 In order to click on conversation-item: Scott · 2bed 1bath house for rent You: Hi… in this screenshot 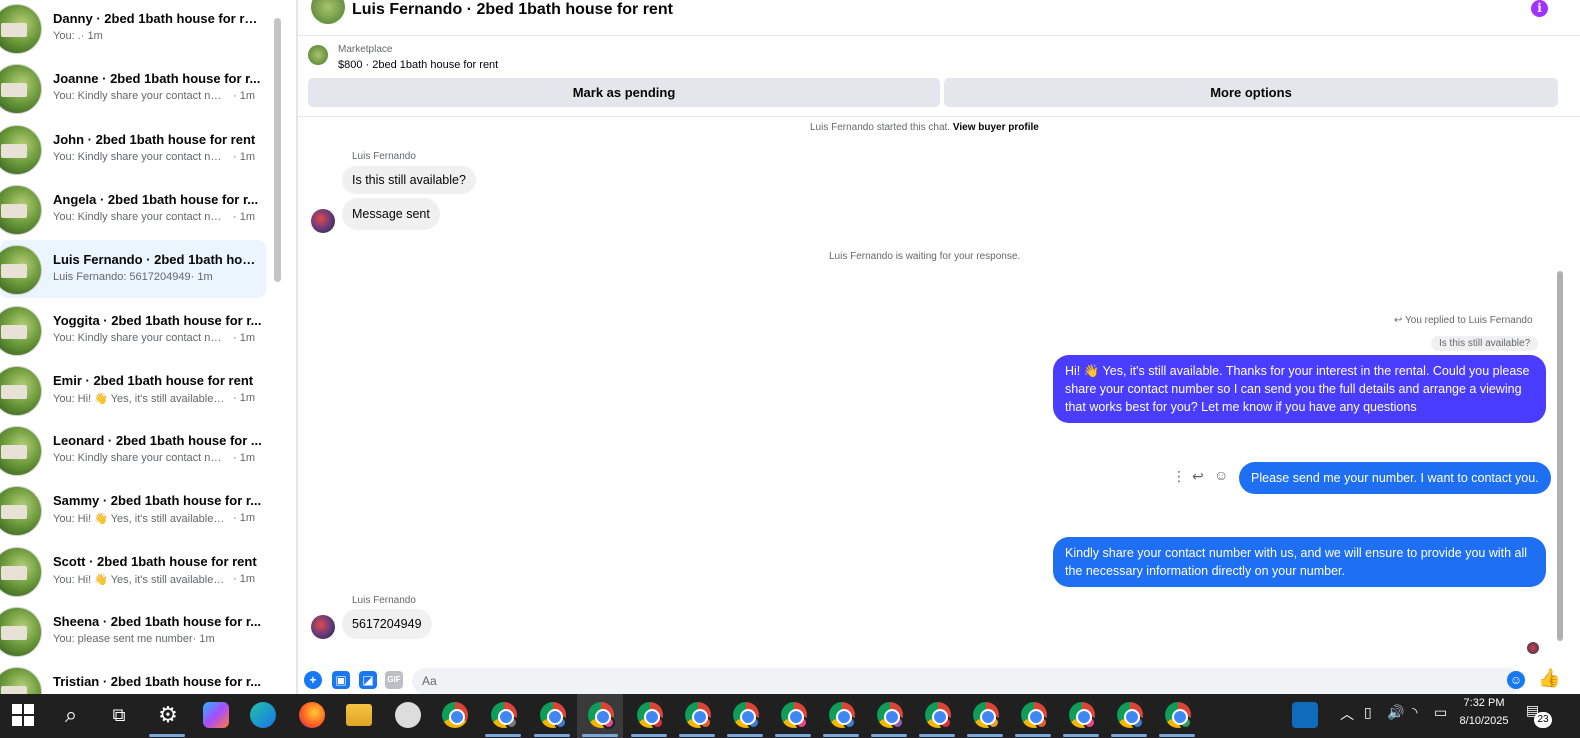, I will do `click(133, 571)`.